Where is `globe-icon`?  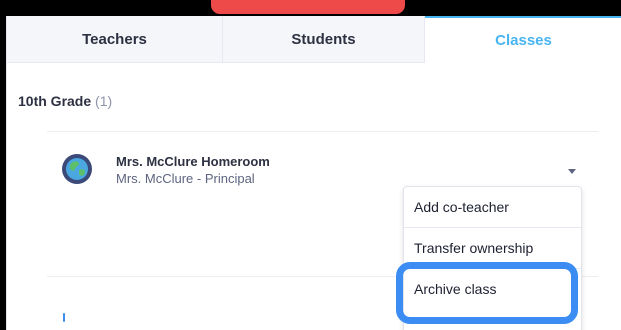
globe-icon is located at coordinates (77, 169).